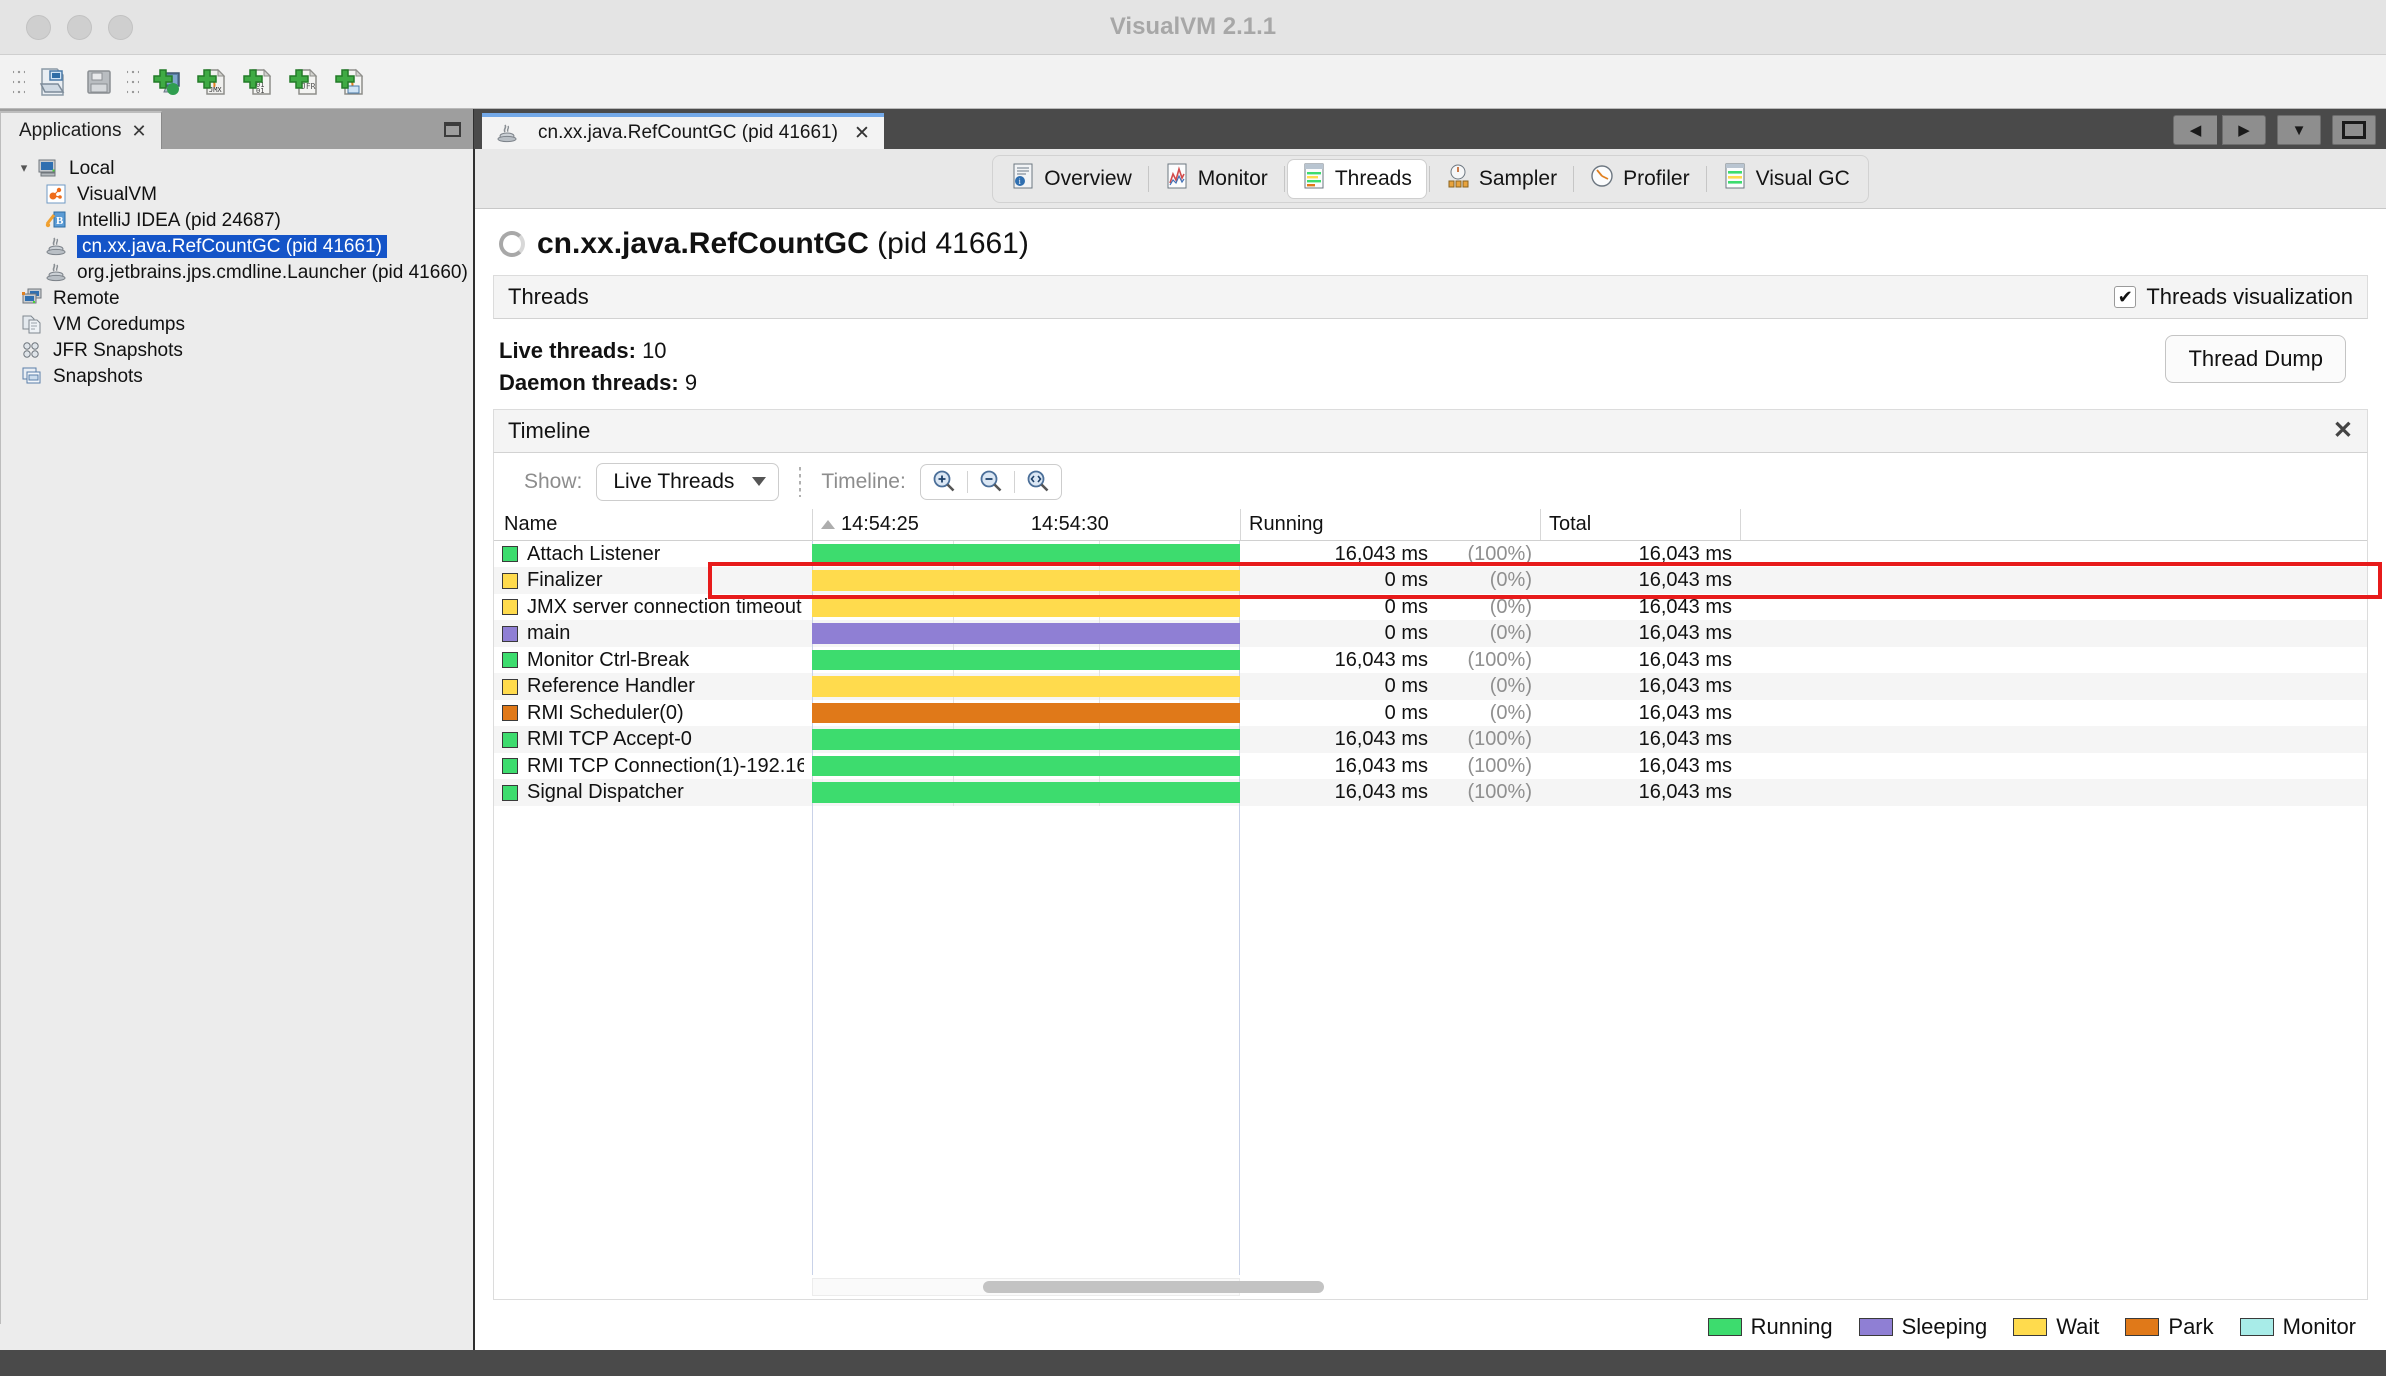 Image resolution: width=2386 pixels, height=1376 pixels. I want to click on maximize-document-button, so click(2354, 130).